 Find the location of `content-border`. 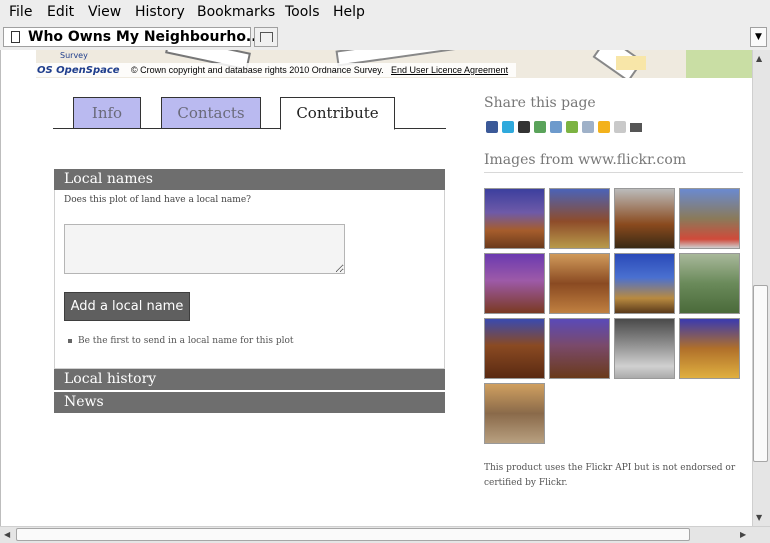

content-border is located at coordinates (0, 288).